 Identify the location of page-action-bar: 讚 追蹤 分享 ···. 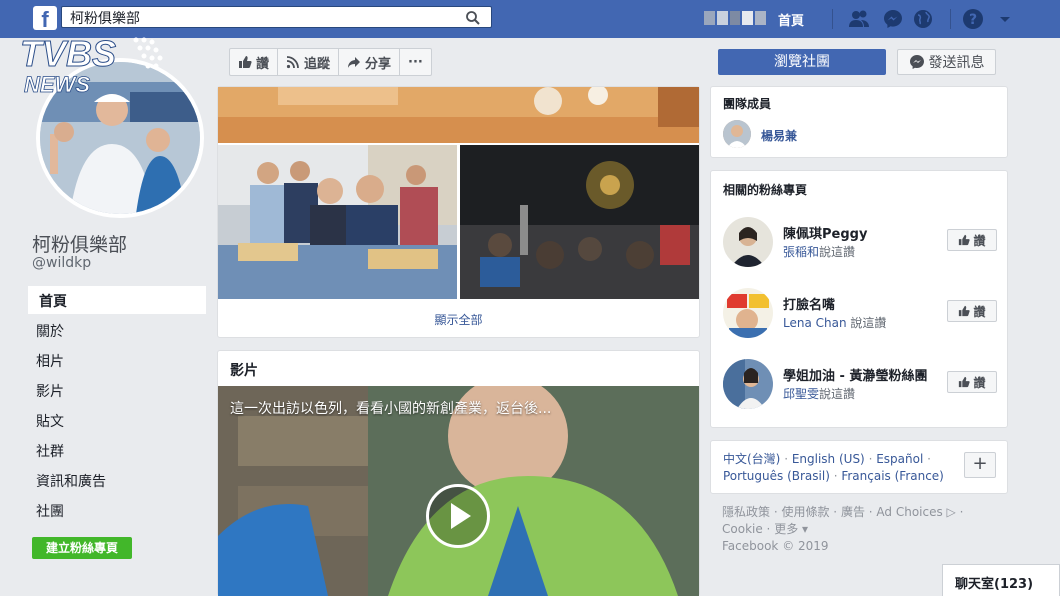
(330, 62).